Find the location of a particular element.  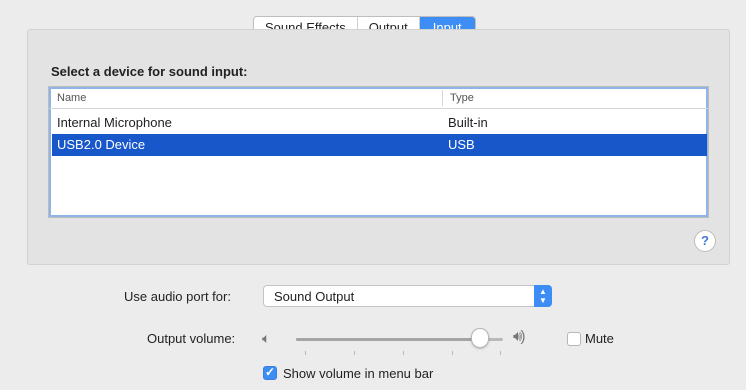

speaker-high-icon: 🔊︎) is located at coordinates (519, 336).